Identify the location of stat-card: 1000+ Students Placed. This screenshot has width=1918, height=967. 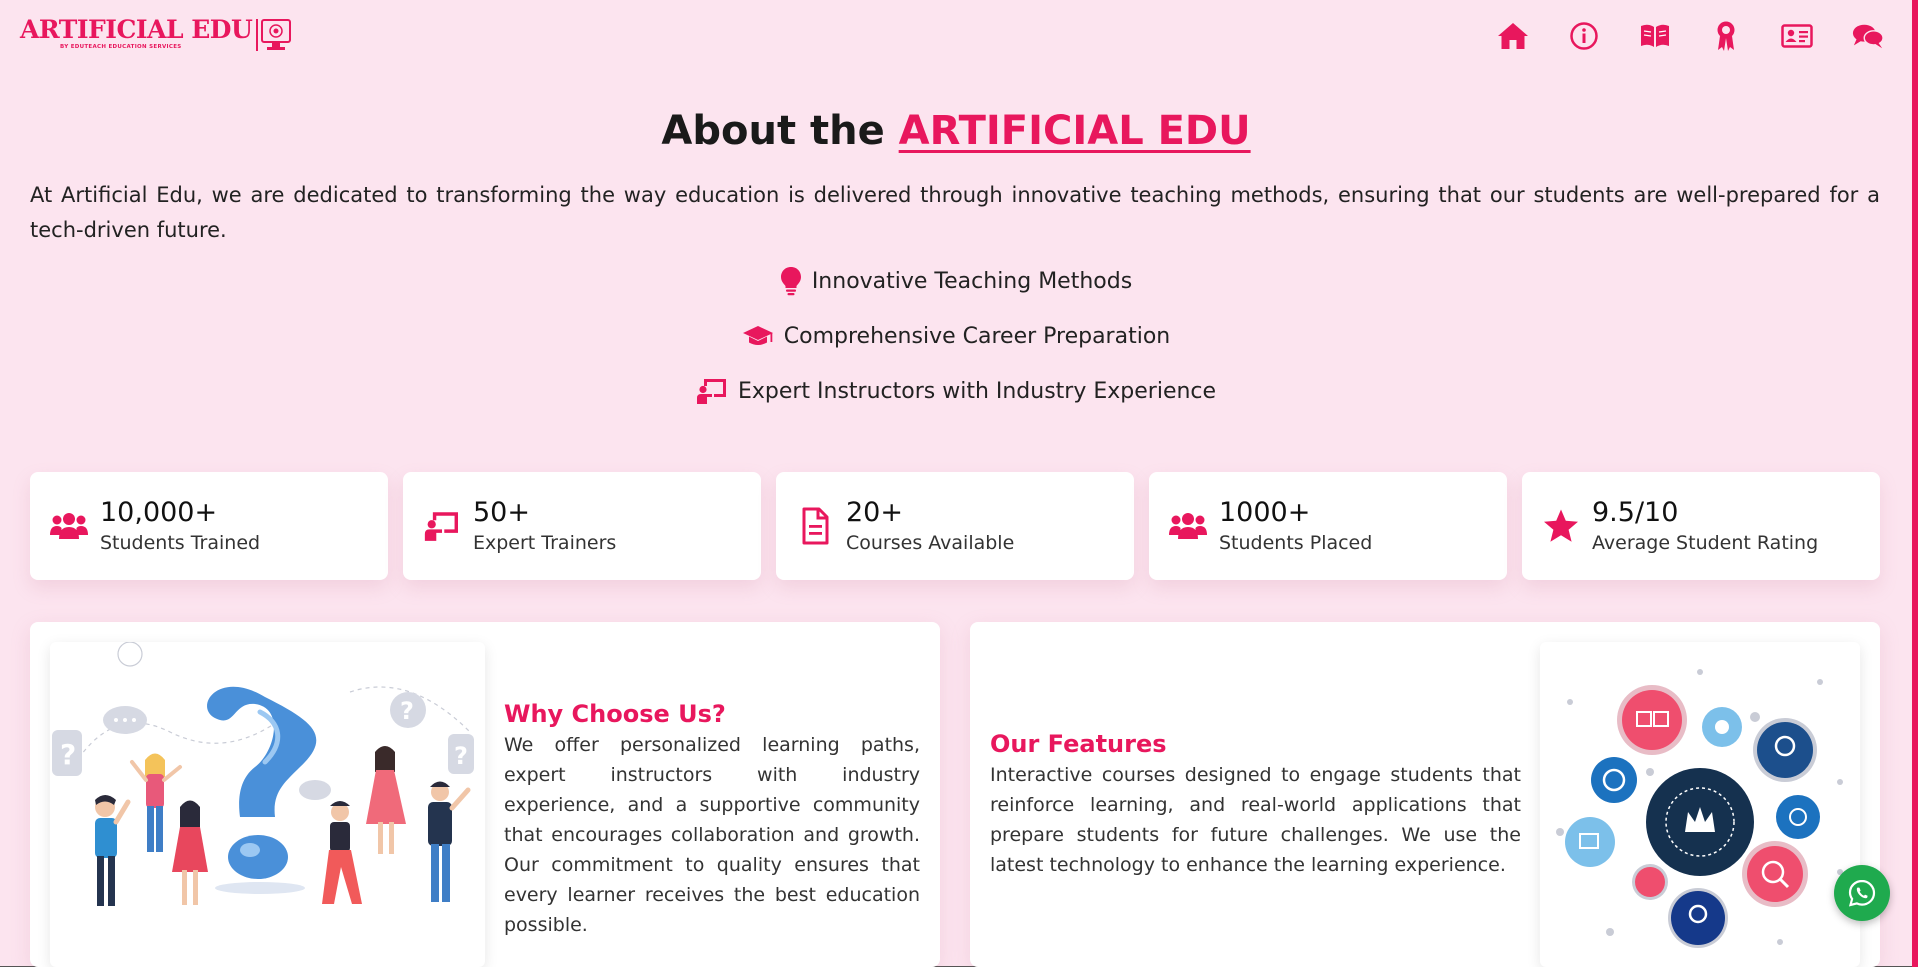
(1328, 526).